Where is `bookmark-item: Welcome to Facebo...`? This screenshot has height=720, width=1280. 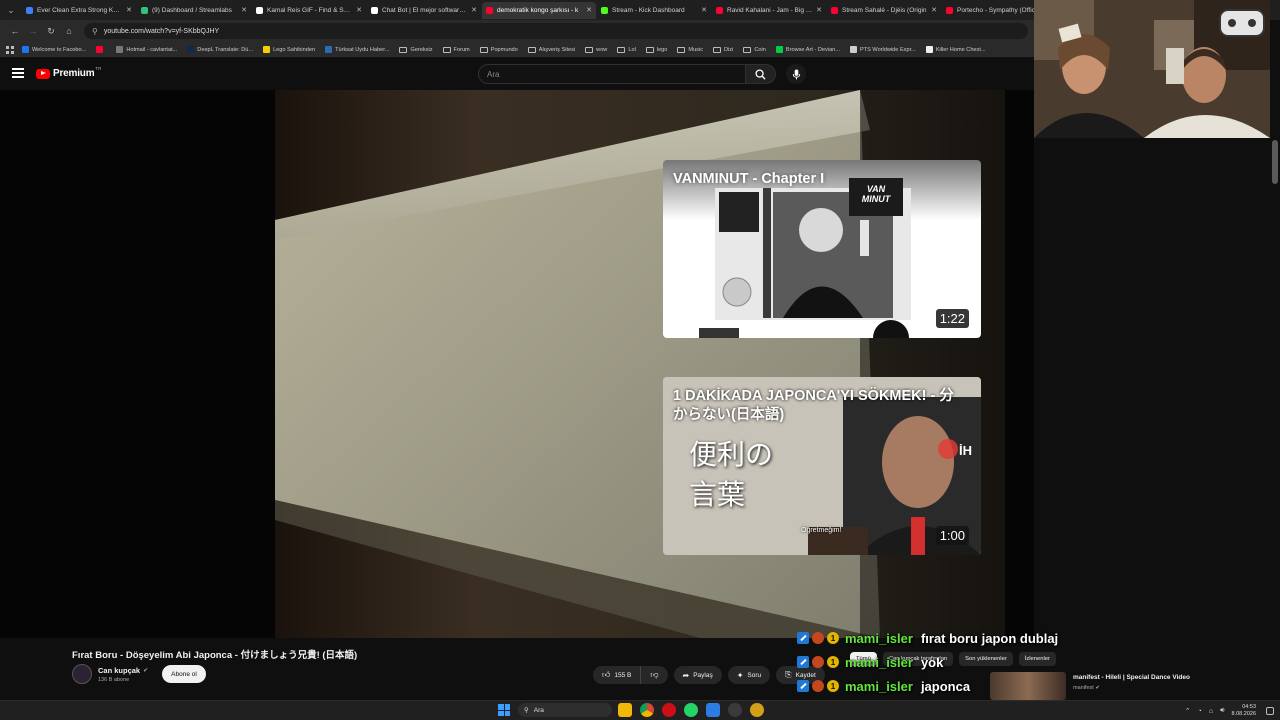
bookmark-item: Welcome to Facebo... is located at coordinates (54, 49).